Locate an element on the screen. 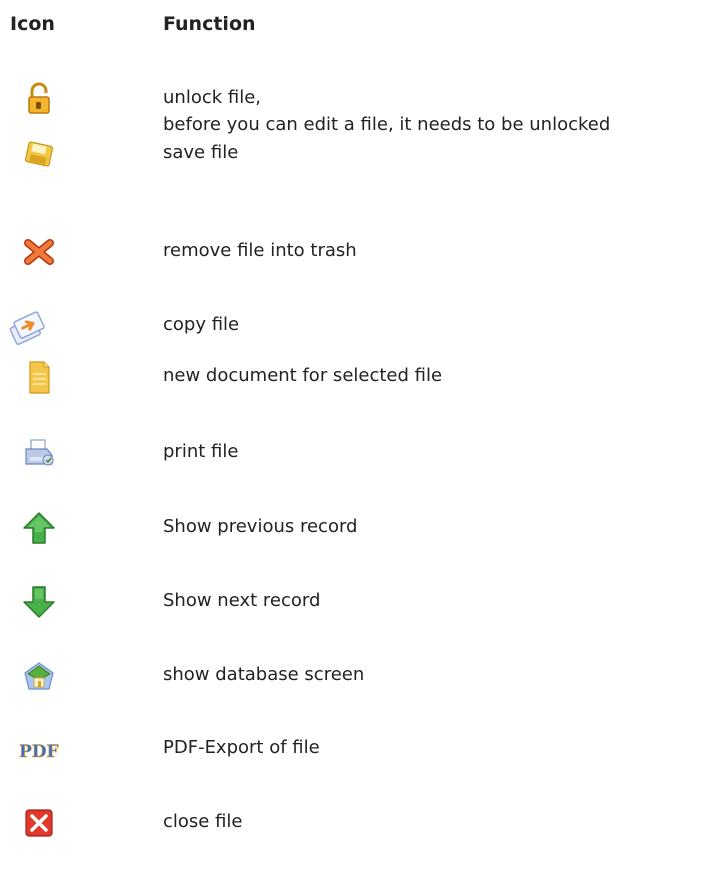  new-document-icon is located at coordinates (39, 377).